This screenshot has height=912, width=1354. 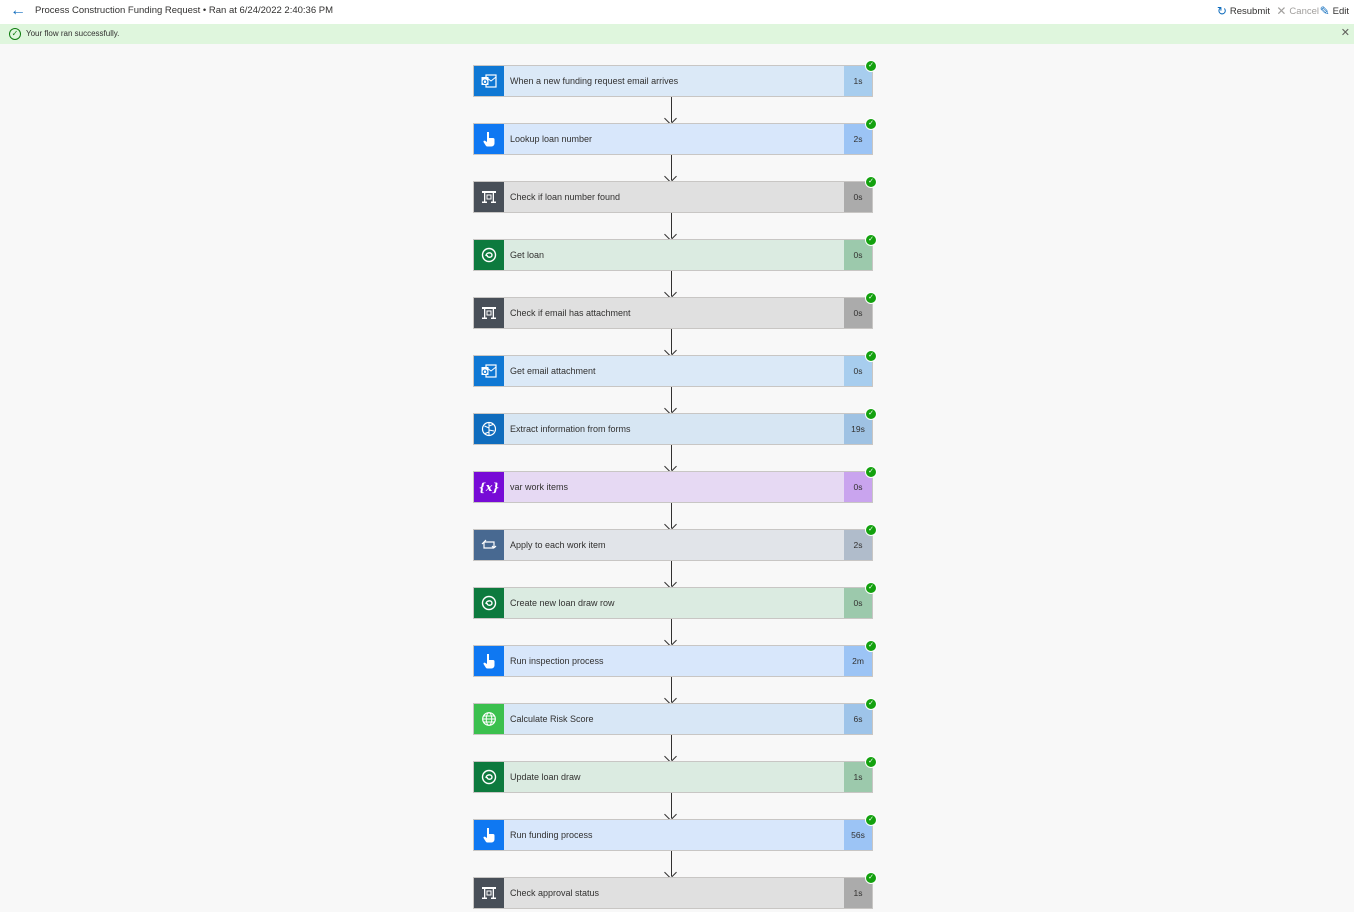 I want to click on variable-icon: {x}, so click(x=489, y=487).